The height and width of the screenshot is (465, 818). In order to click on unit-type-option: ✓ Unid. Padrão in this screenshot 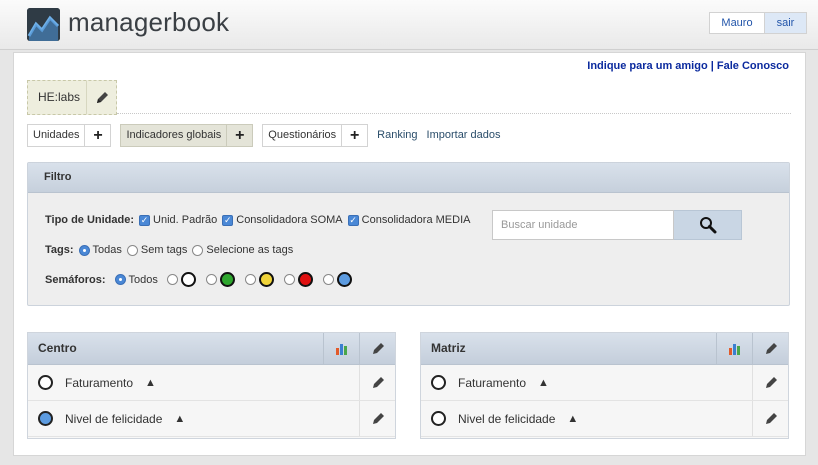, I will do `click(178, 220)`.